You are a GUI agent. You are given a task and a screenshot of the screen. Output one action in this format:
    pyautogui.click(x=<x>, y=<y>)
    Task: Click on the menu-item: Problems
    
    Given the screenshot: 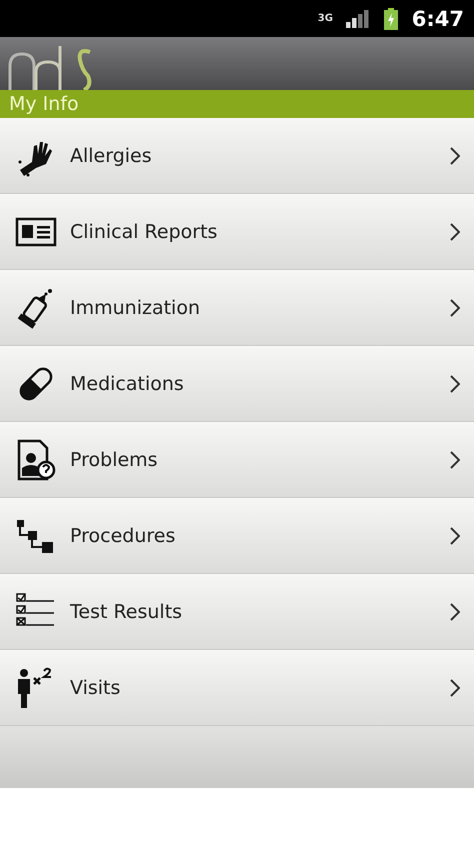 What is the action you would take?
    pyautogui.click(x=237, y=460)
    